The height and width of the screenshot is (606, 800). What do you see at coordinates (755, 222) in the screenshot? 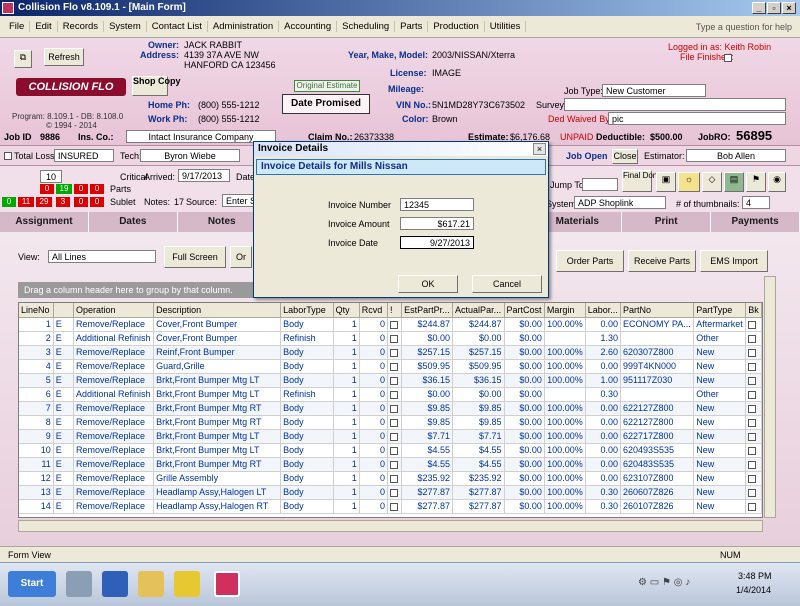
I see `tab-payments: Payments` at bounding box center [755, 222].